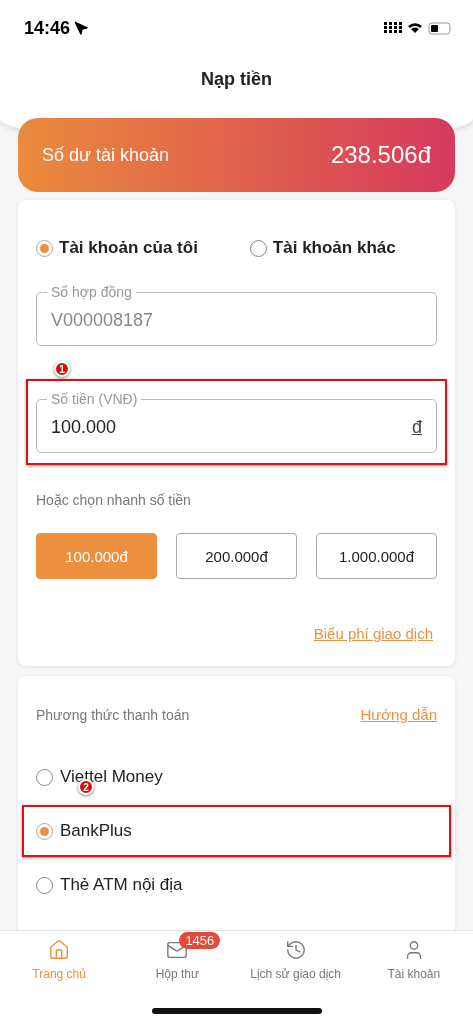 This screenshot has width=473, height=1024. Describe the element at coordinates (236, 79) in the screenshot. I see `page-title: Nạp tiền` at that location.